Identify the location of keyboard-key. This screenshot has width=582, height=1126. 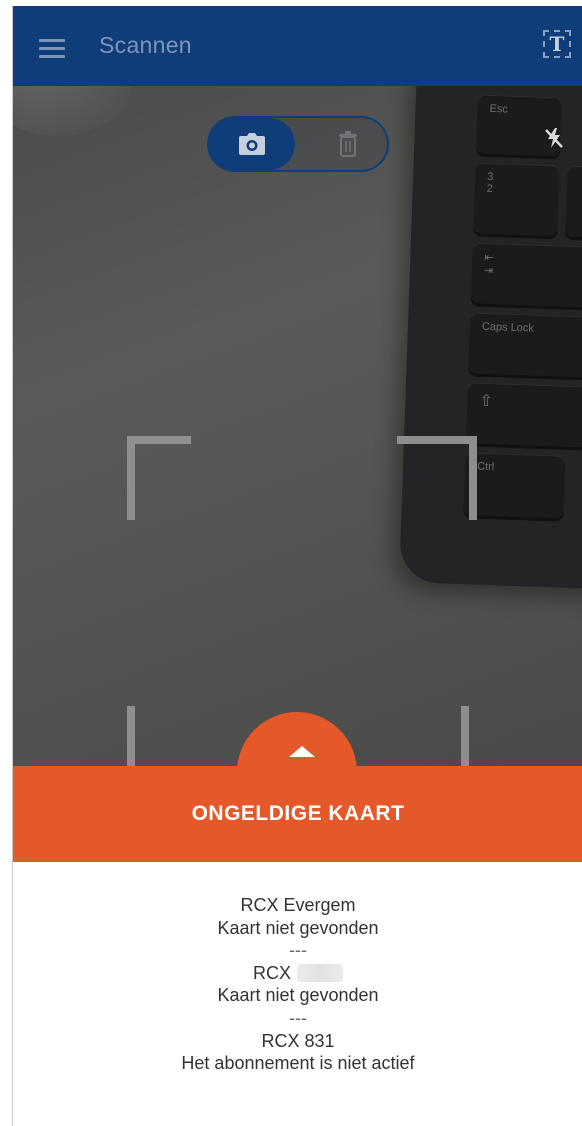
(573, 204).